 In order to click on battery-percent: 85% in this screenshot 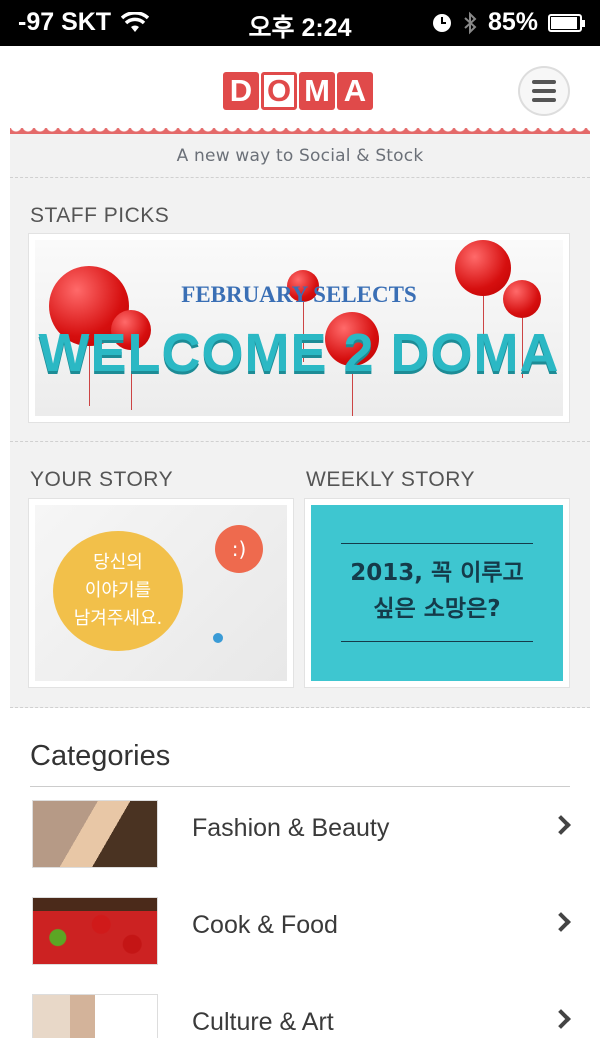, I will do `click(512, 22)`.